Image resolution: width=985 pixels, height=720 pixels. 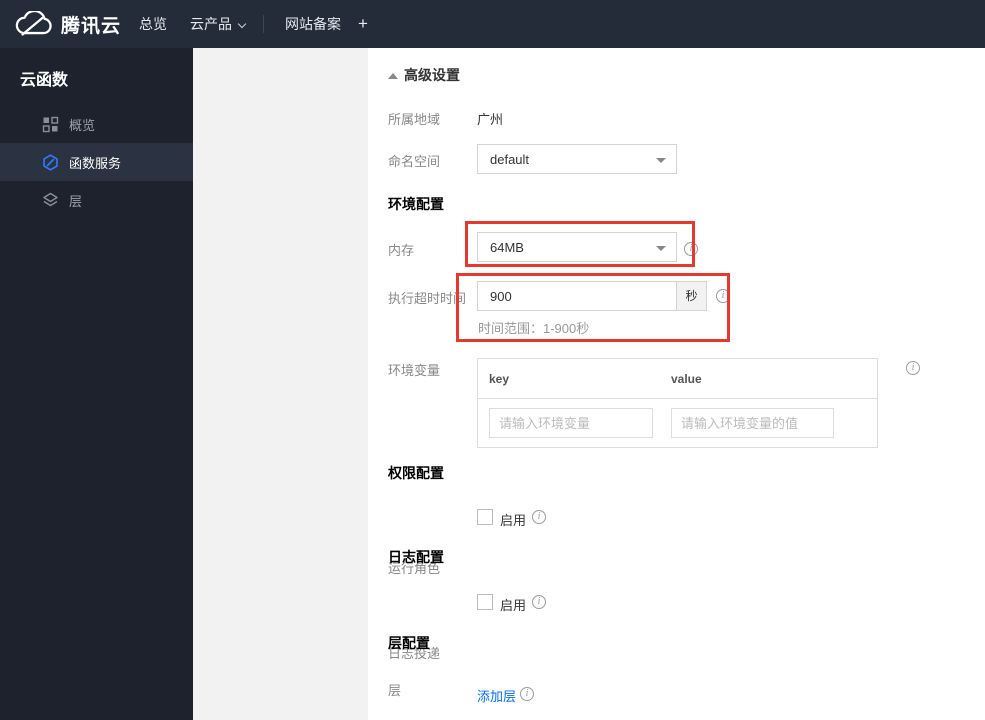 What do you see at coordinates (414, 119) in the screenshot?
I see `region-label: 所属地域` at bounding box center [414, 119].